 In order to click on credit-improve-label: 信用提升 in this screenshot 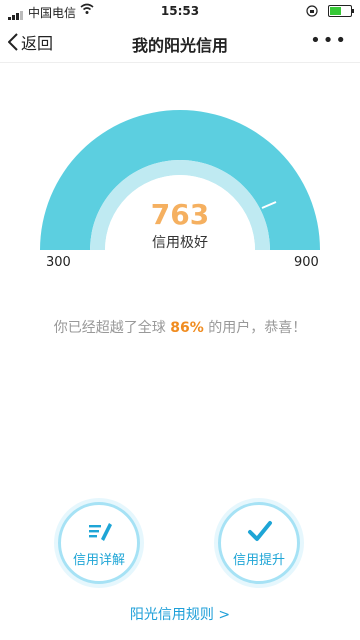, I will do `click(258, 560)`.